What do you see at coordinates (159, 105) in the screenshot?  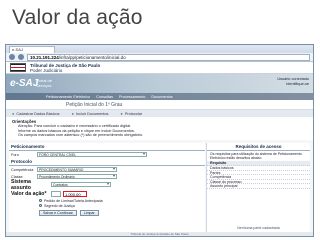 I see `page-title: Petição Inicial do 1º Grau` at bounding box center [159, 105].